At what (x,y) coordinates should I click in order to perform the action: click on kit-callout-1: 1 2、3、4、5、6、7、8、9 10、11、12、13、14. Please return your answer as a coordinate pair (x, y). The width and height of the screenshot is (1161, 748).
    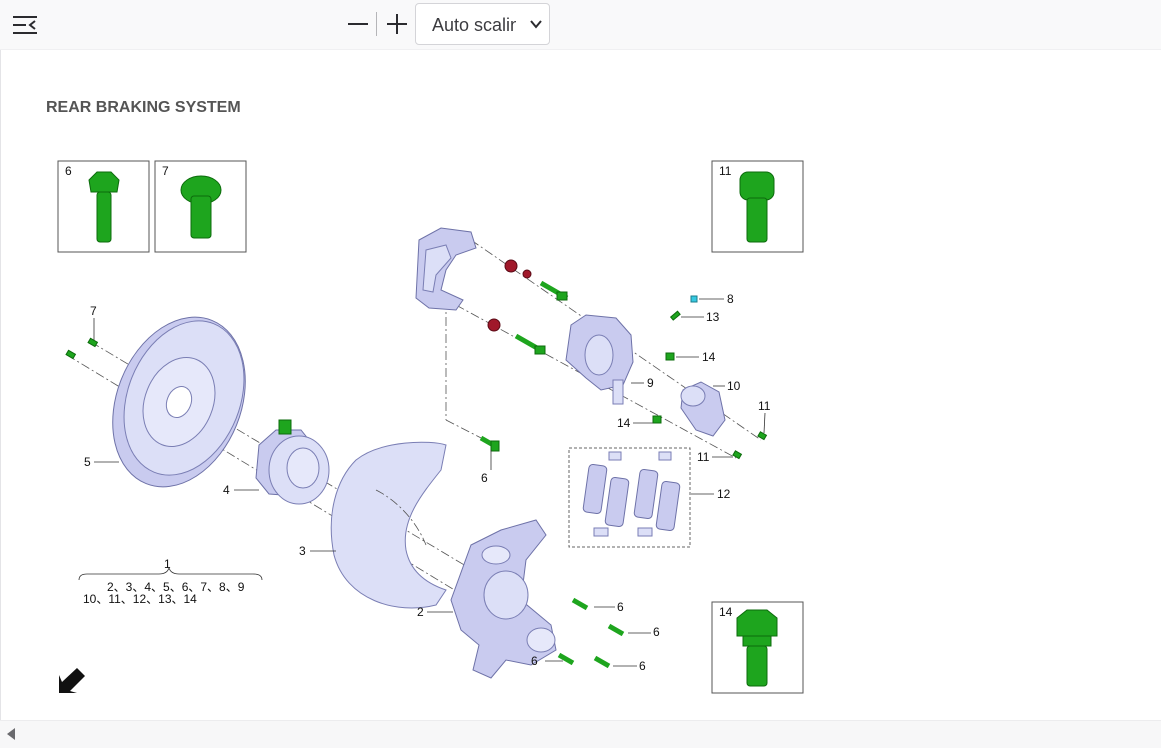
    Looking at the image, I should click on (170, 581).